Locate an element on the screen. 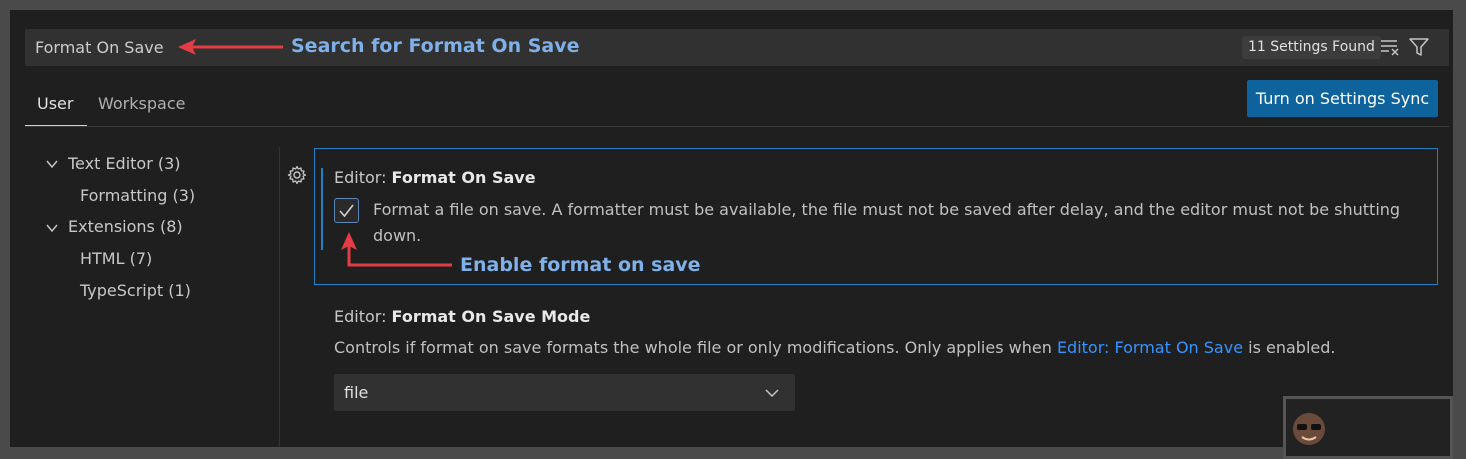 The width and height of the screenshot is (1466, 459). dropdown-value: file is located at coordinates (356, 392).